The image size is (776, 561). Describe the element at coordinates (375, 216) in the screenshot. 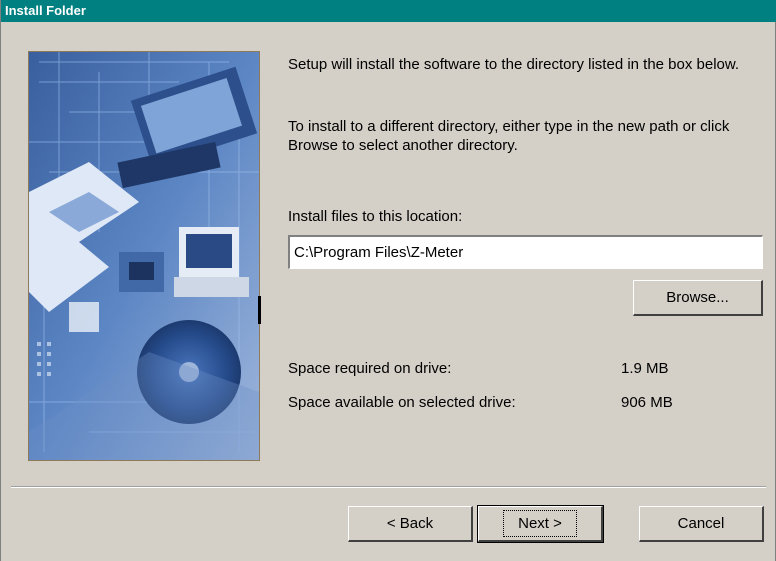

I see `install-location-label: Install files to this location:` at that location.